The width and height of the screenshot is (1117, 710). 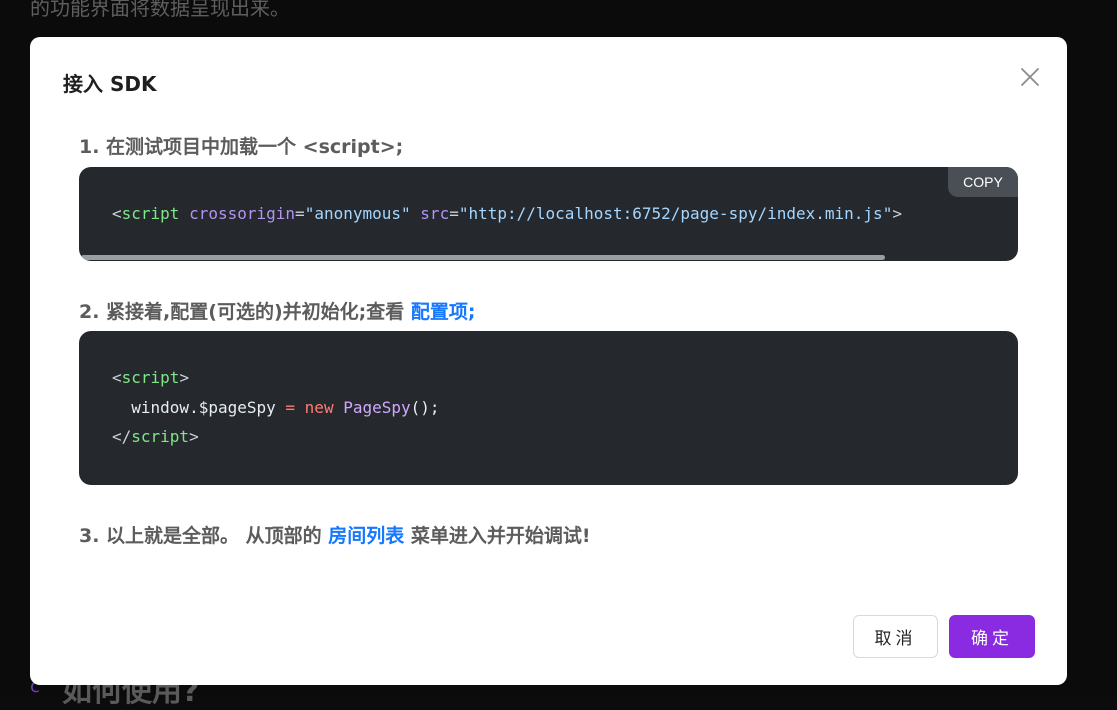 What do you see at coordinates (366, 536) in the screenshot?
I see `room-list-link: 房间列表` at bounding box center [366, 536].